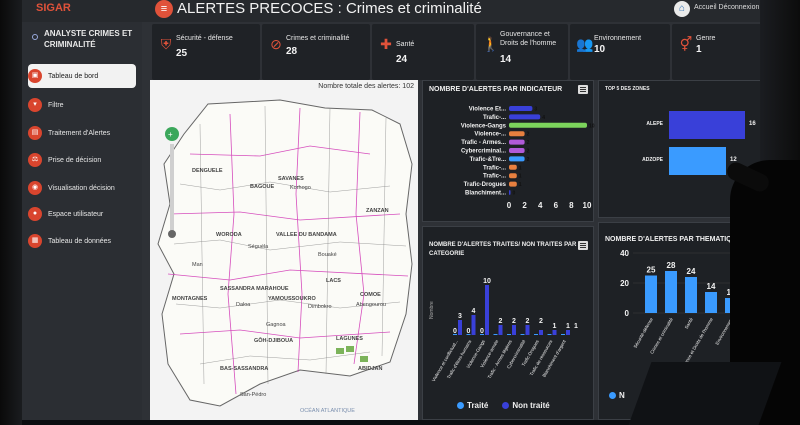 Image resolution: width=800 pixels, height=425 pixels. Describe the element at coordinates (522, 52) in the screenshot. I see `kpi-card-gouvernance: 🚶 Gouvernance et Droits de l'homme 14` at that location.